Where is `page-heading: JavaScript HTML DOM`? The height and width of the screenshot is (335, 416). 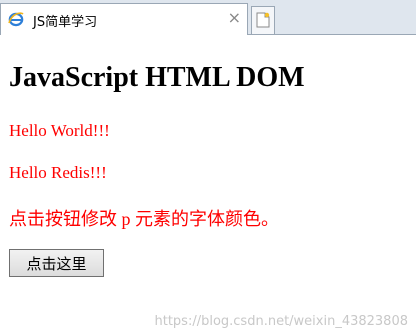
page-heading: JavaScript HTML DOM is located at coordinates (157, 77).